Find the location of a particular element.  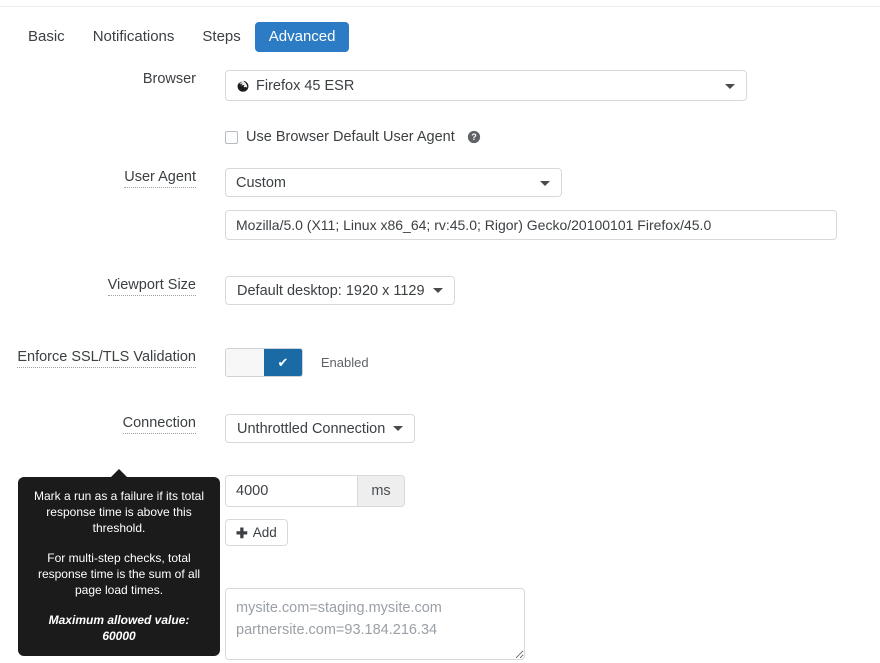

viewport-size-selected-value: Default desktop: 1920 x 1129 is located at coordinates (331, 290).